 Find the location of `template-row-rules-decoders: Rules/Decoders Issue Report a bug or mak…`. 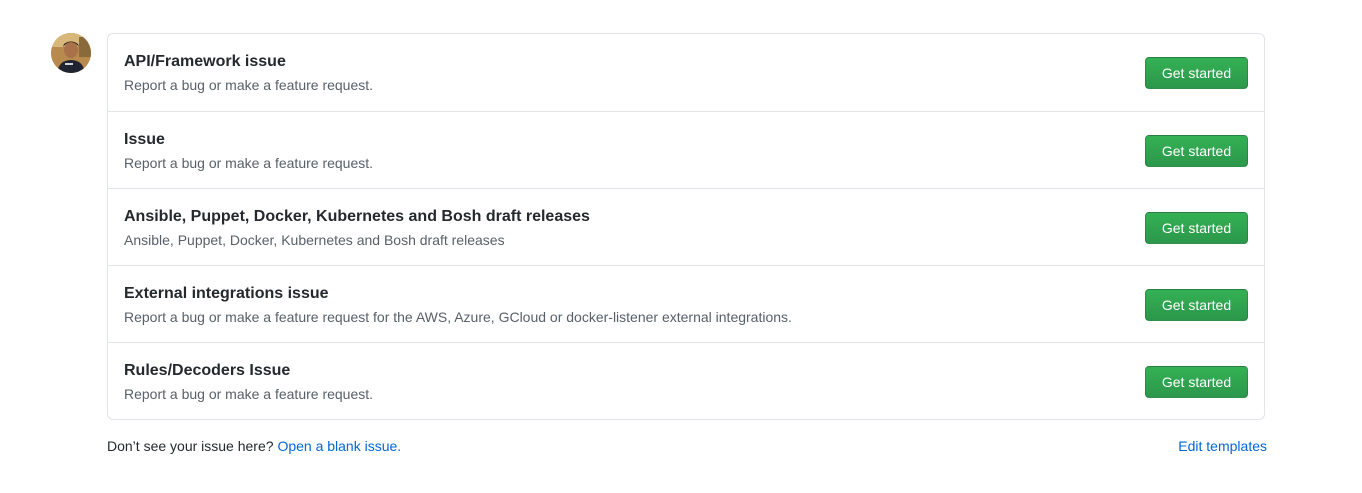

template-row-rules-decoders: Rules/Decoders Issue Report a bug or mak… is located at coordinates (686, 380).